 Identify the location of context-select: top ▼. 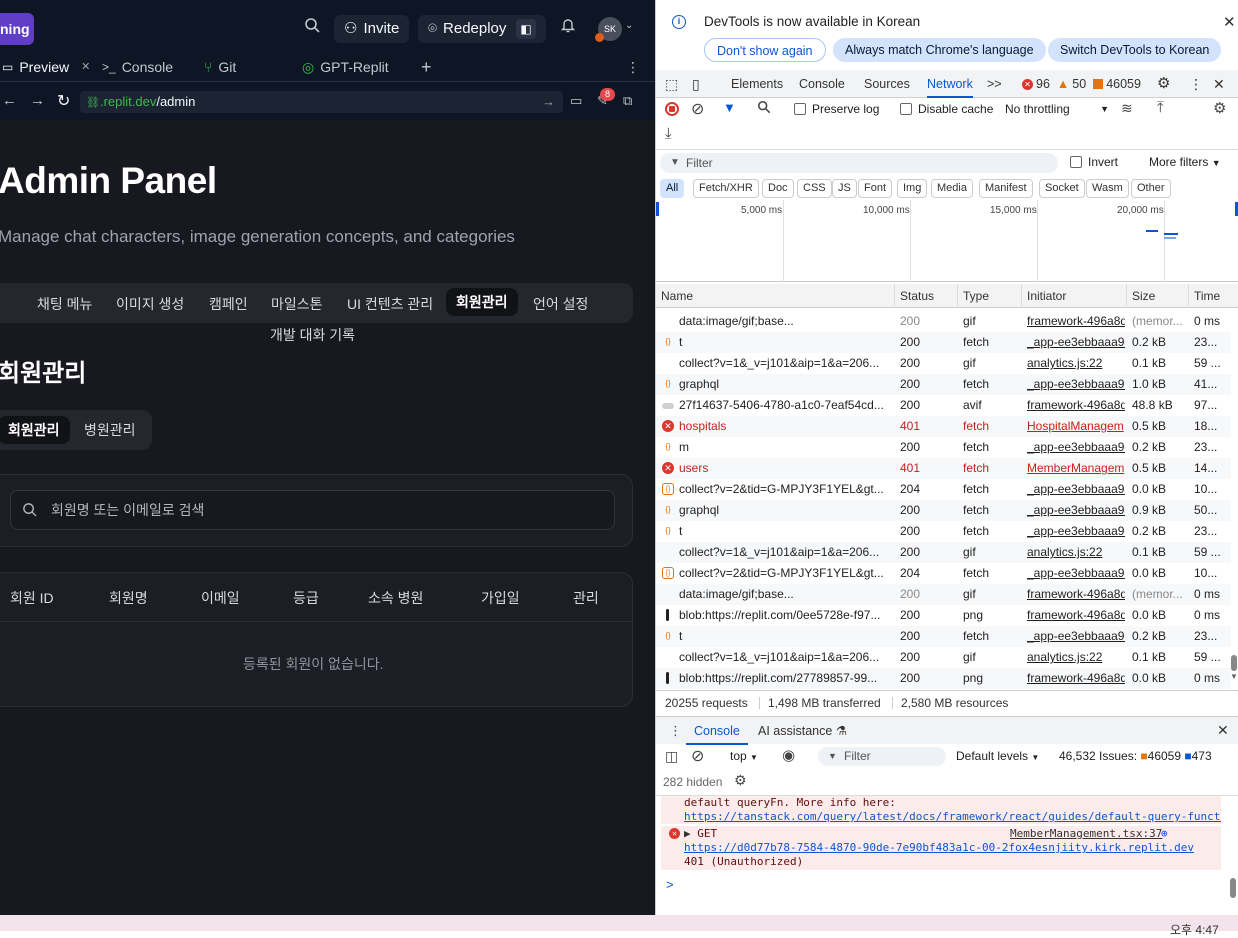
(744, 756).